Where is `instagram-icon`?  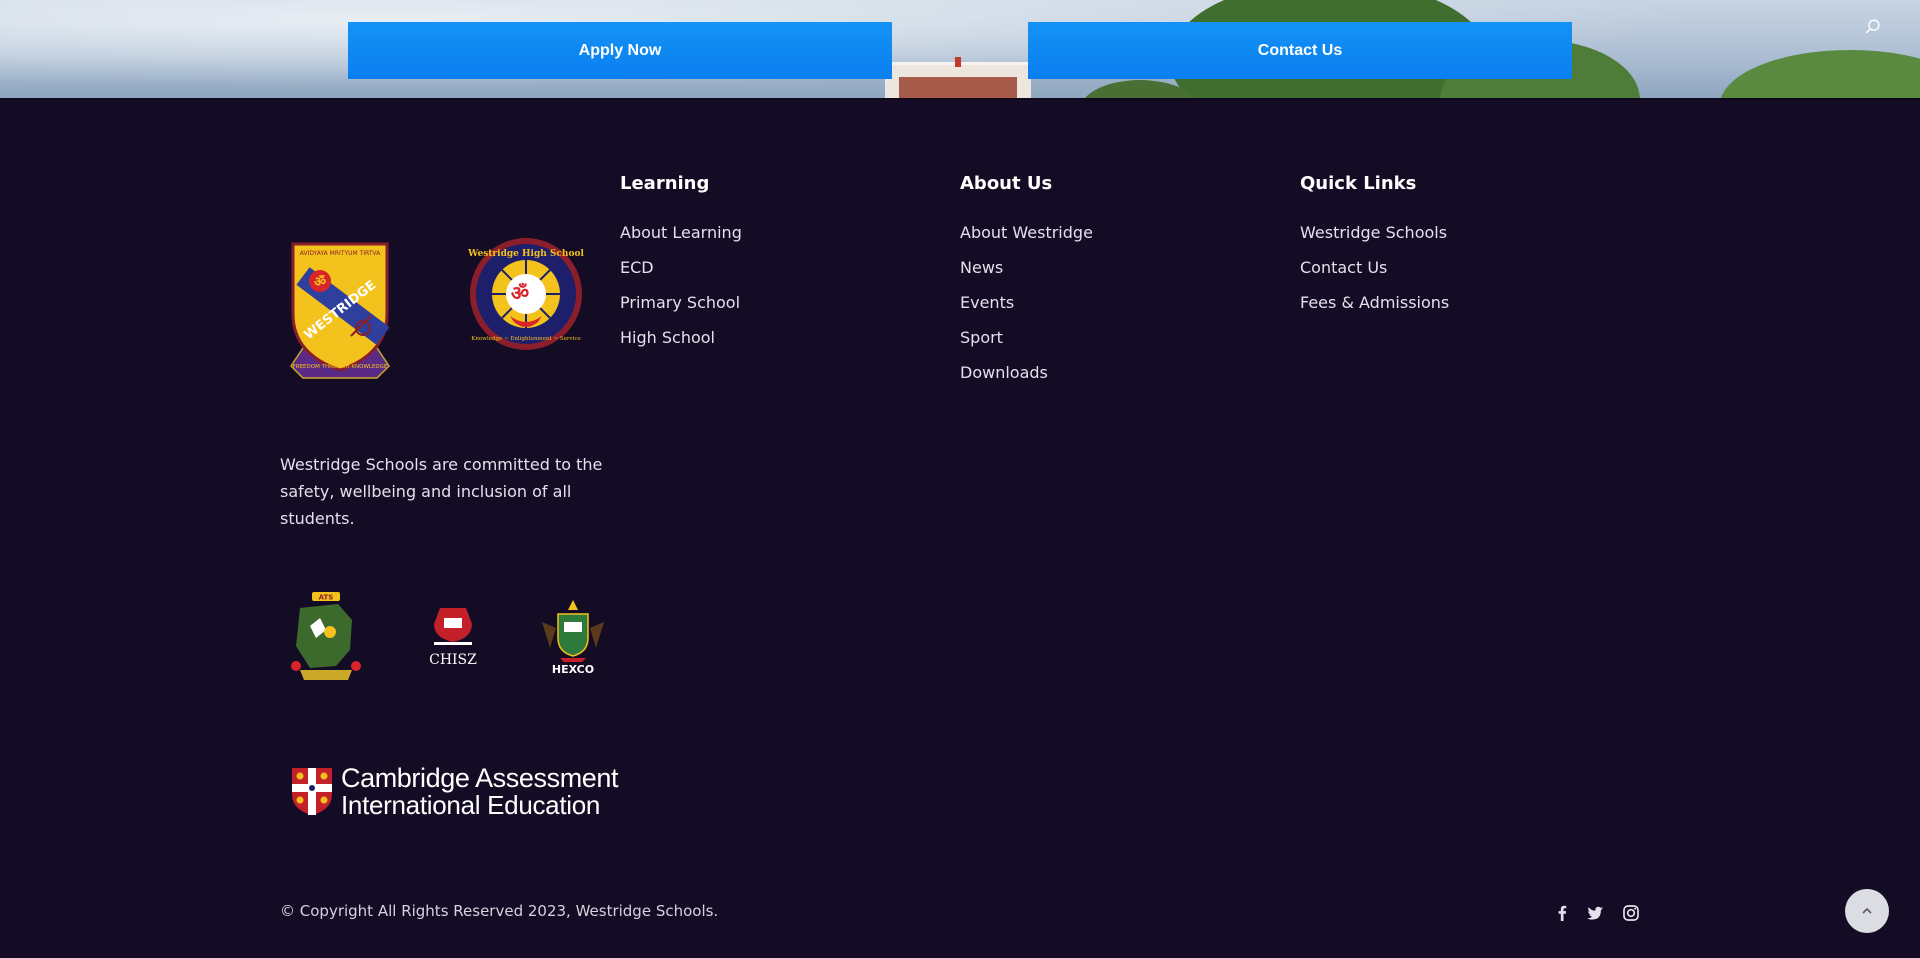
instagram-icon is located at coordinates (1631, 913).